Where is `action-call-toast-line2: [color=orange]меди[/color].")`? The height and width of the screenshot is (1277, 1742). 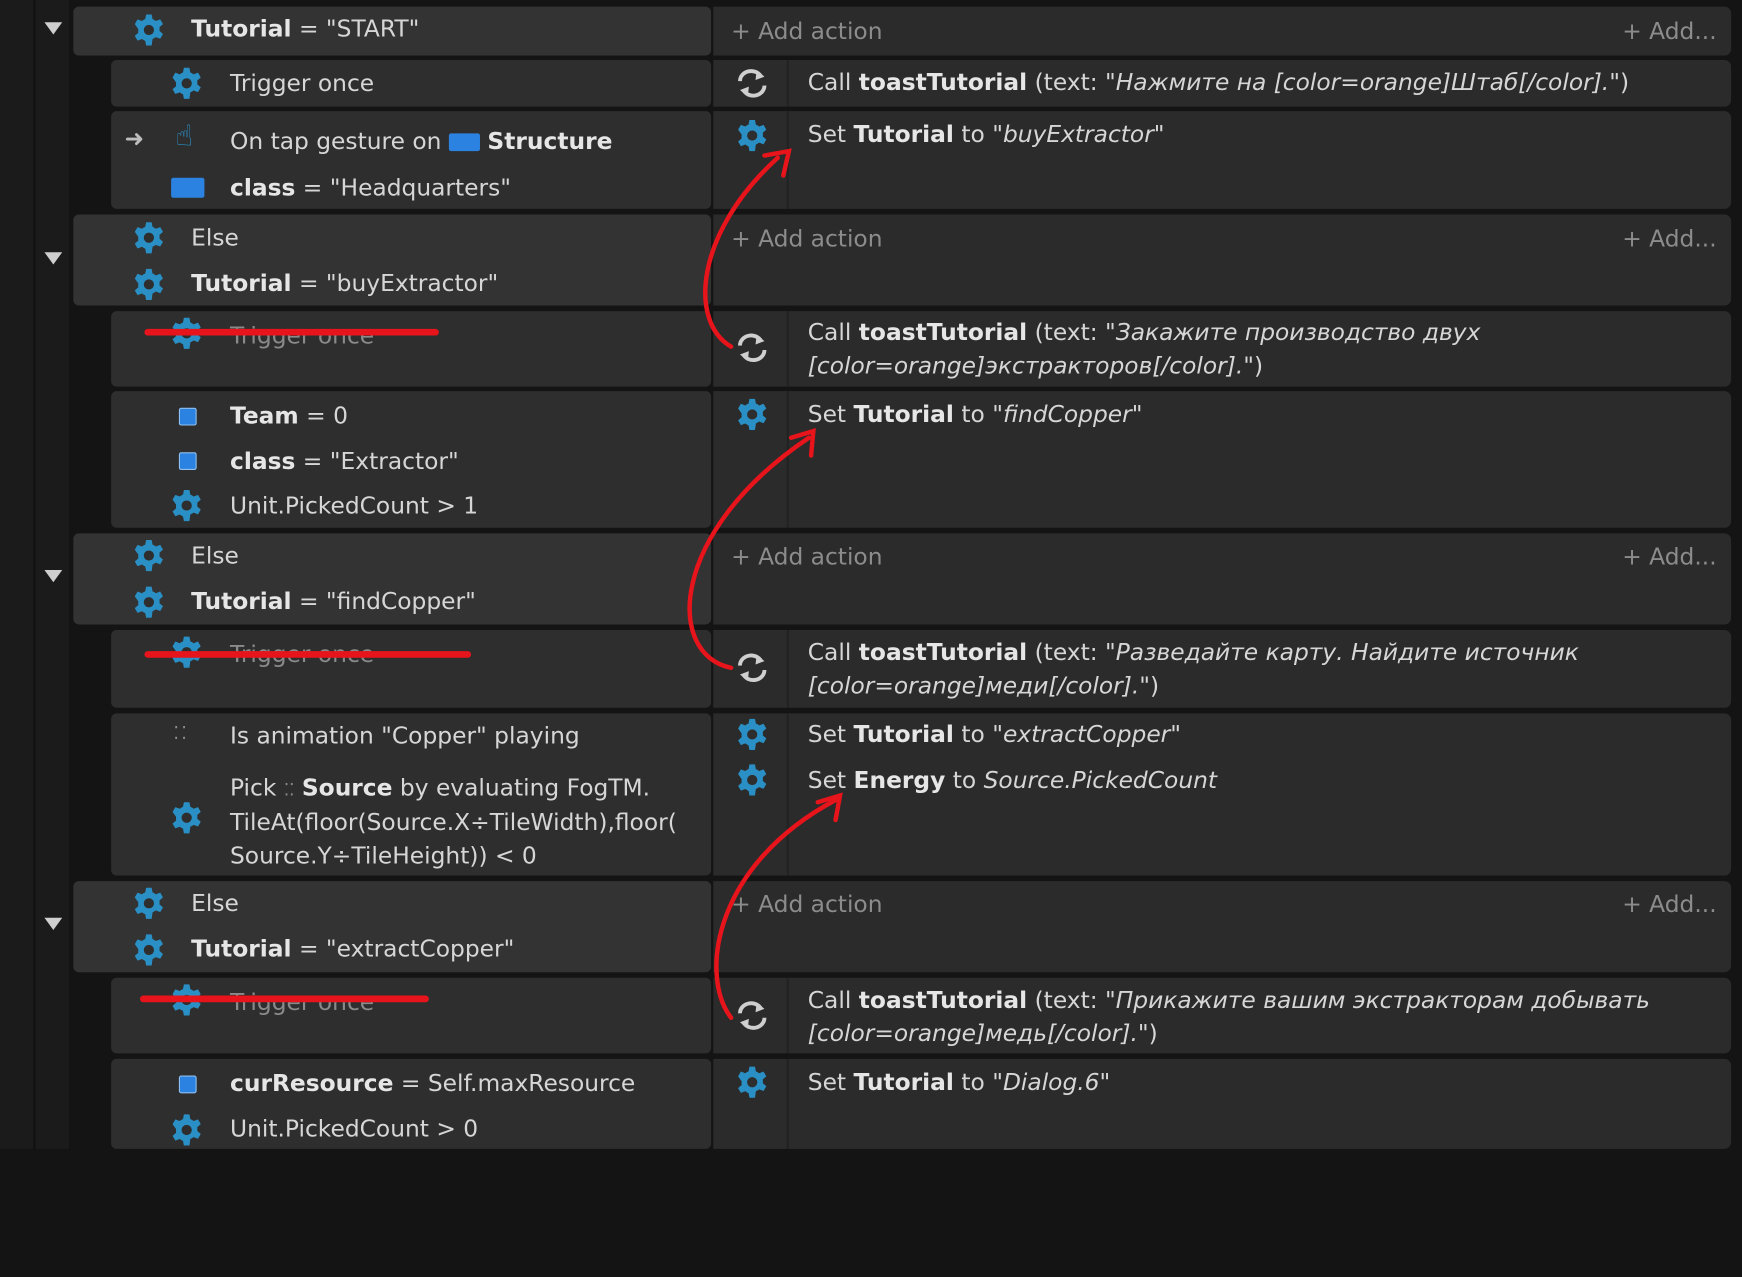 action-call-toast-line2: [color=orange]меди[/color].") is located at coordinates (983, 685).